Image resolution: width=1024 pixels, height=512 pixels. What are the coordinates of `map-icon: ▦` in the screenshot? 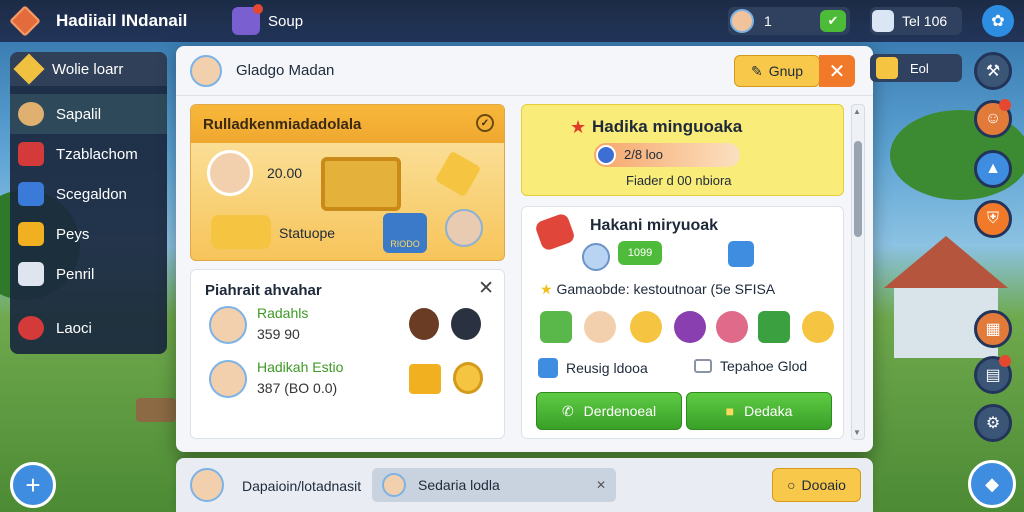 It's located at (993, 329).